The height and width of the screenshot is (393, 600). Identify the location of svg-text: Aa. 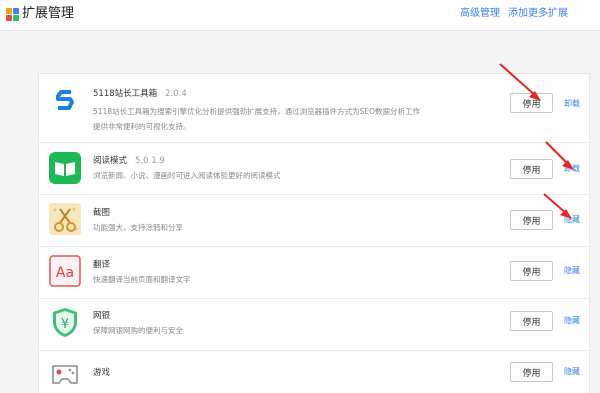
(65, 273).